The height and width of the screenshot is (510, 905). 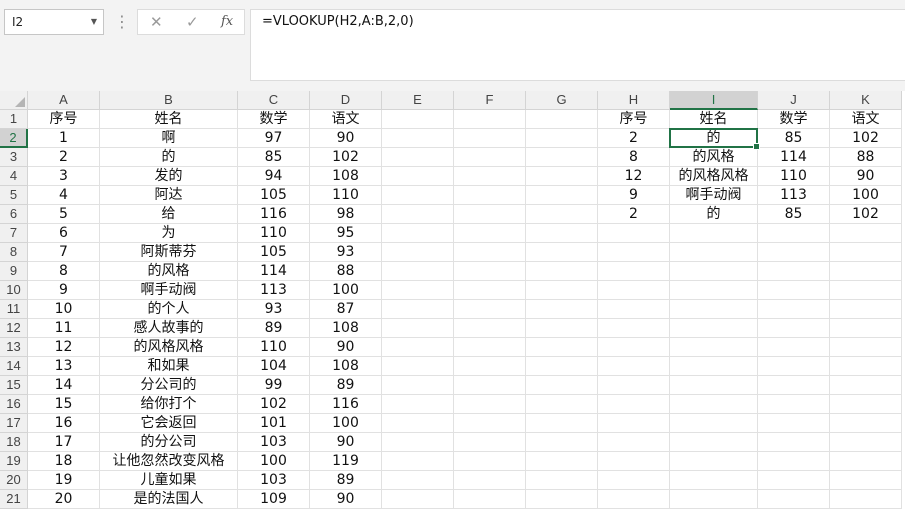 What do you see at coordinates (274, 214) in the screenshot?
I see `cell-c6: 116` at bounding box center [274, 214].